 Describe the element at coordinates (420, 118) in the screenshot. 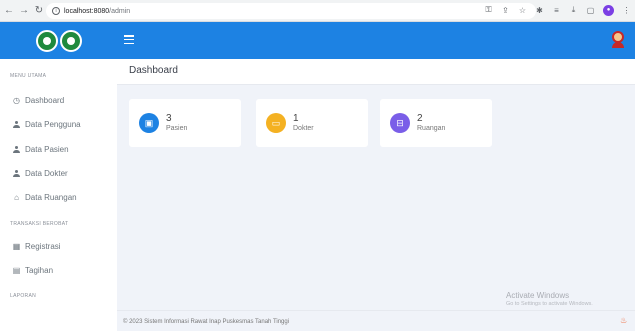

I see `stat-value: 2` at that location.